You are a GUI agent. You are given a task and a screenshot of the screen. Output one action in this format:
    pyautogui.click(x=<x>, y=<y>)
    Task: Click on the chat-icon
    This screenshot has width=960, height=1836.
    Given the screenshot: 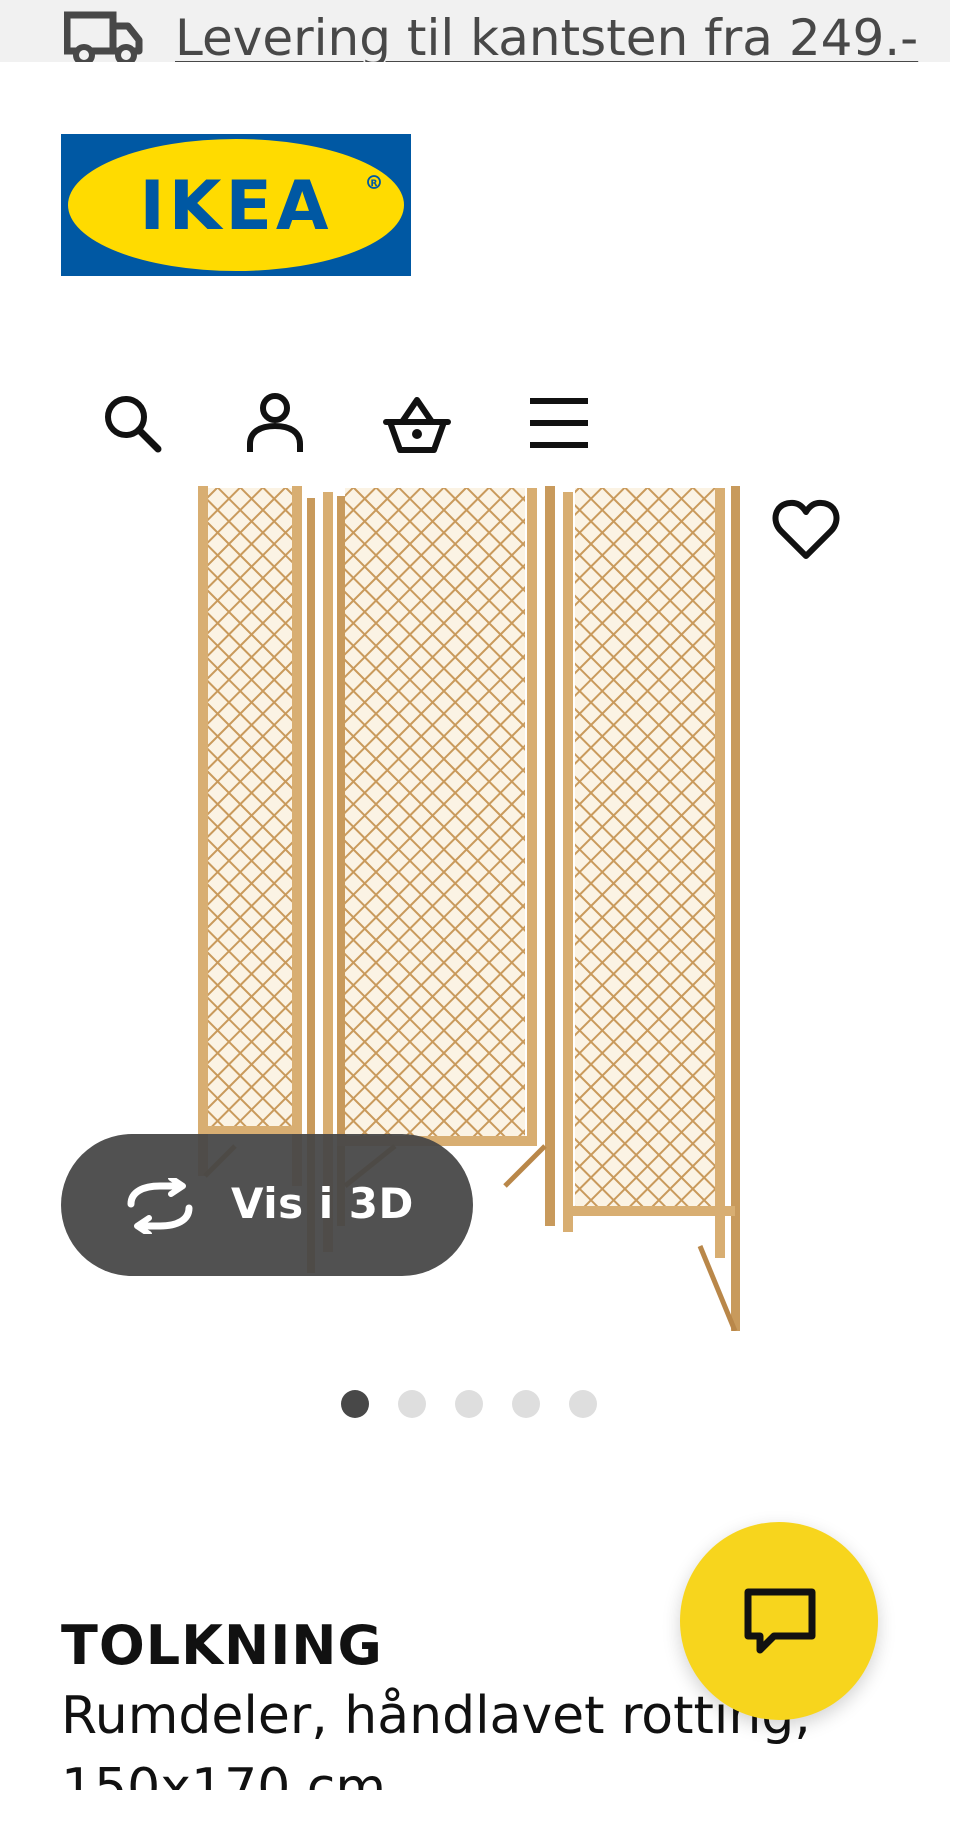 What is the action you would take?
    pyautogui.click(x=780, y=1621)
    